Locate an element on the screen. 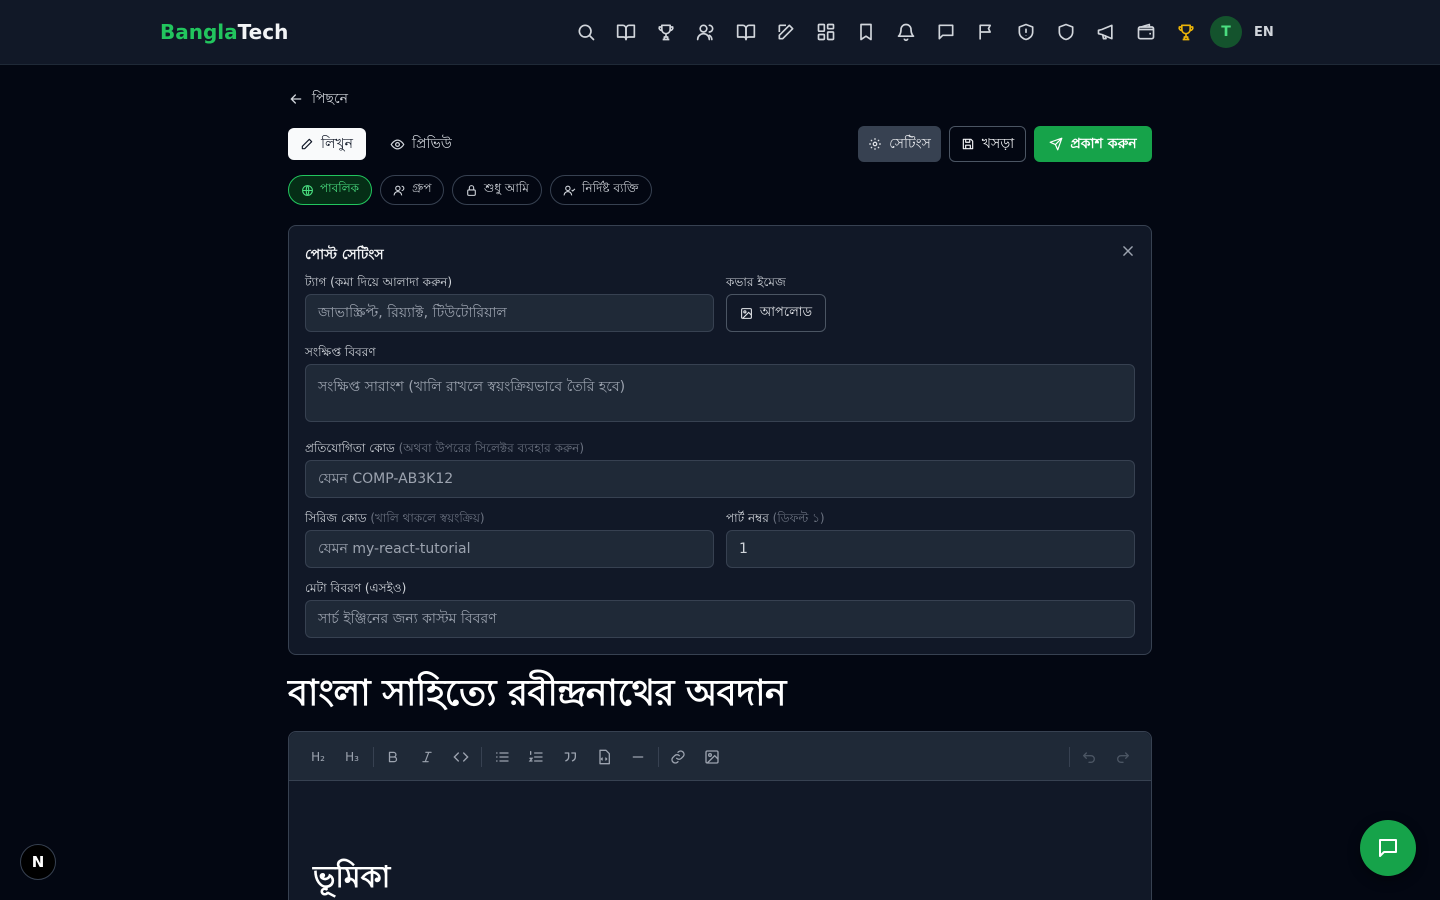 The height and width of the screenshot is (900, 1440). summary-label: সংক্ষিপ্ত বিবরণ is located at coordinates (340, 352).